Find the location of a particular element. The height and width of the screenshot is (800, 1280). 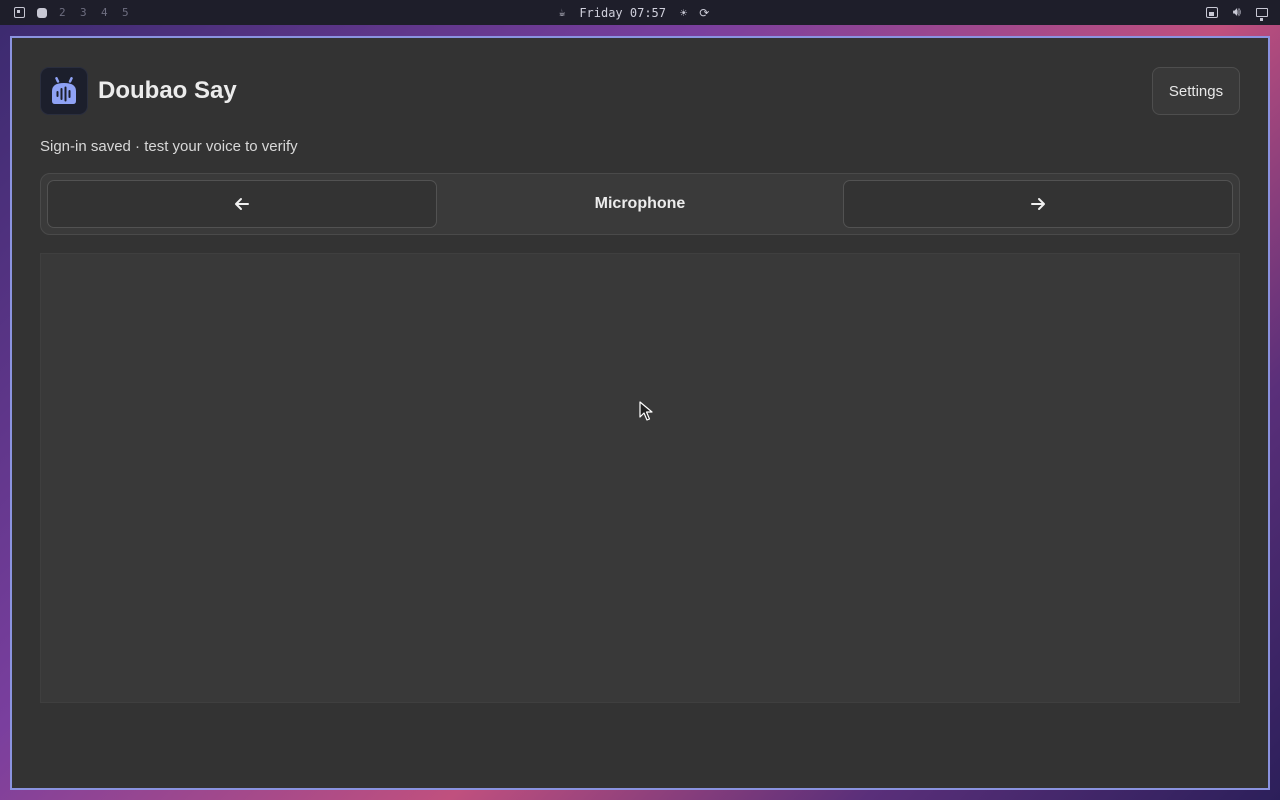

workspace-switcher: 2 3 4 5 is located at coordinates (78, 12).